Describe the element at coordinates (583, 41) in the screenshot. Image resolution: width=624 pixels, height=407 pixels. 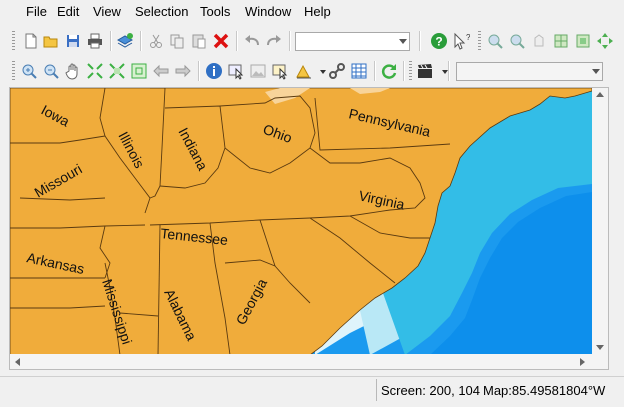
I see `zoom-selection-icon` at that location.